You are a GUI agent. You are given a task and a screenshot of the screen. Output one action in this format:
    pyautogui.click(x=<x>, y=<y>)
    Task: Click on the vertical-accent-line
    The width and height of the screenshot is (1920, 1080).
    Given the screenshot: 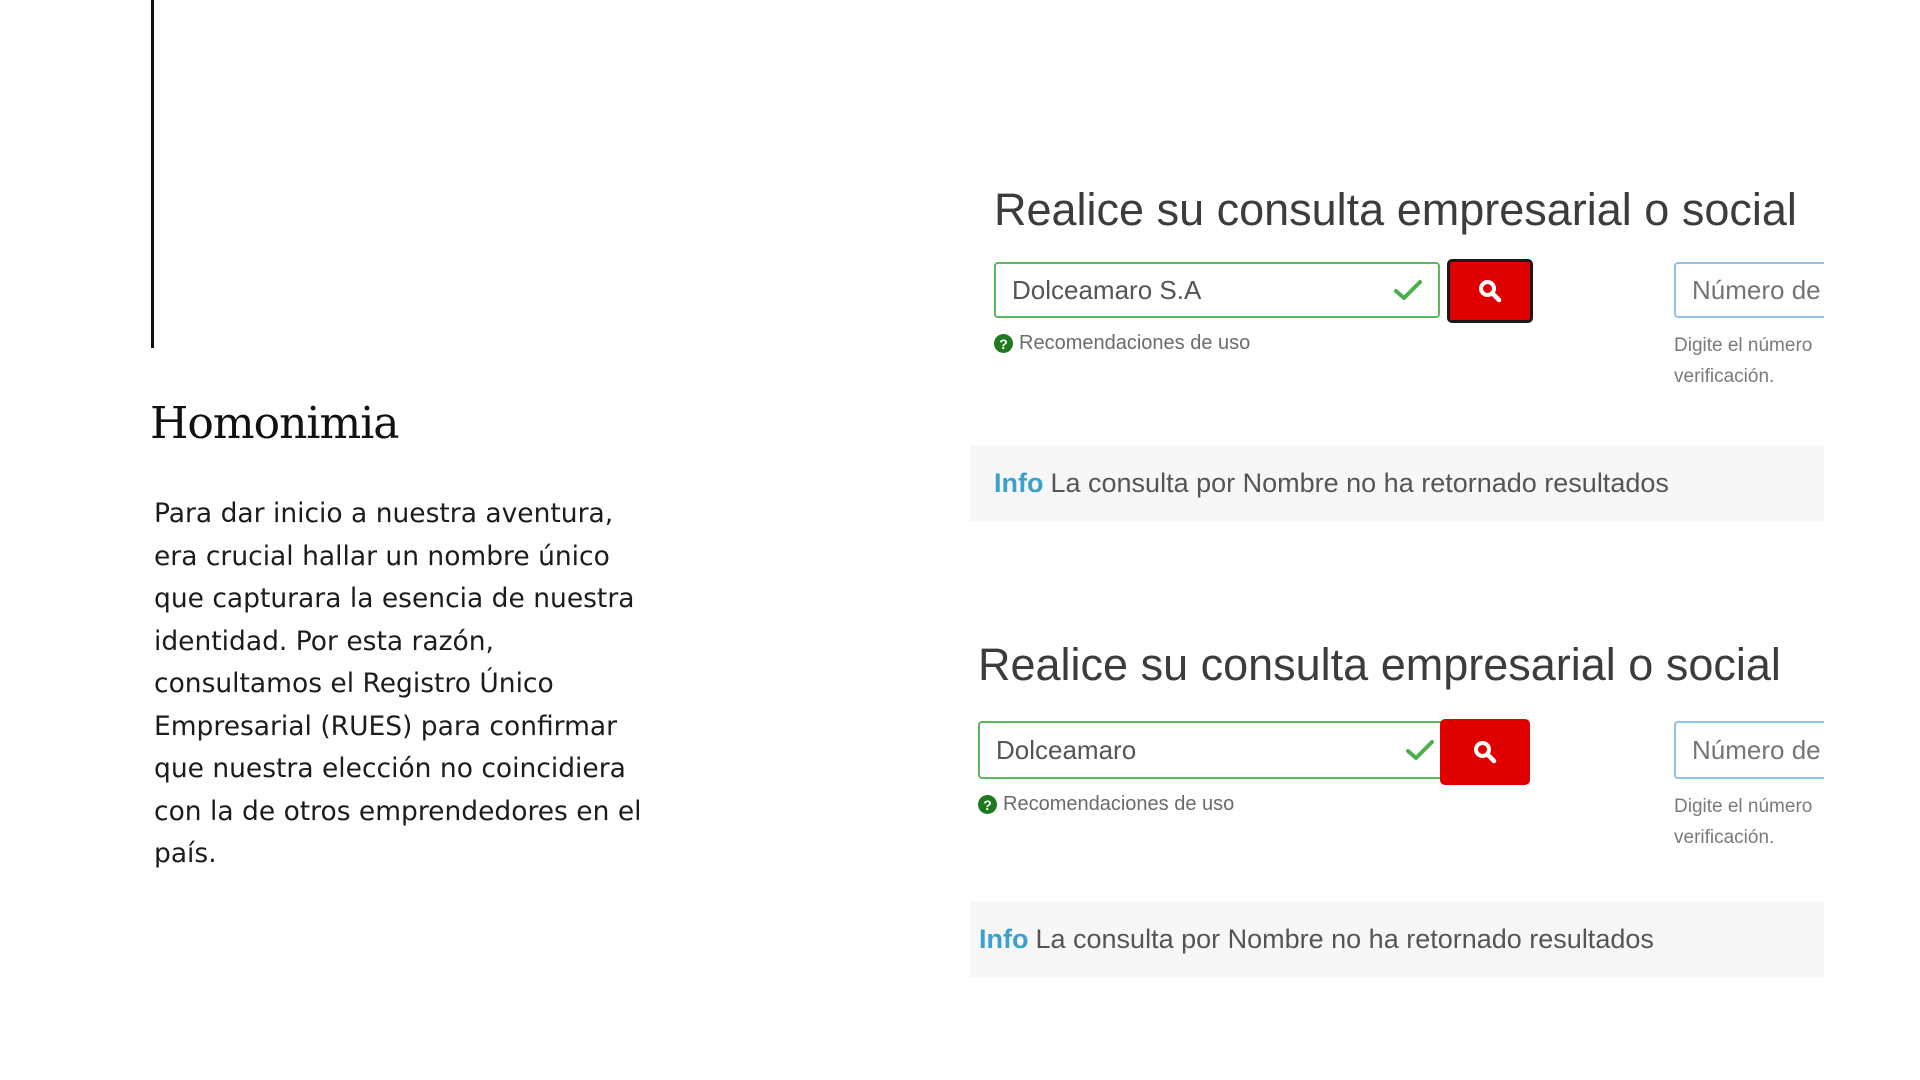 What is the action you would take?
    pyautogui.click(x=152, y=174)
    